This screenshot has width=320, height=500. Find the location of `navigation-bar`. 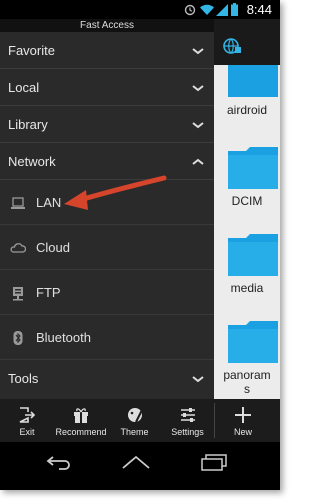

navigation-bar is located at coordinates (140, 466).